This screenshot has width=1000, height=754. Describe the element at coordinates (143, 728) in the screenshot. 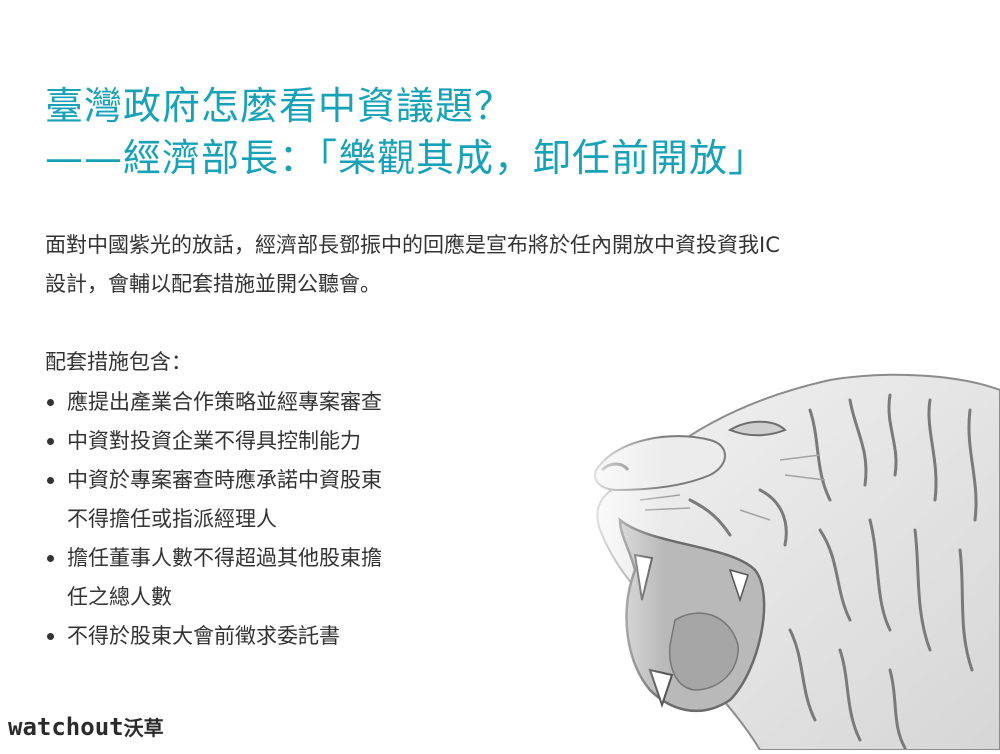

I see `logo-cjk-text: 沃草` at that location.